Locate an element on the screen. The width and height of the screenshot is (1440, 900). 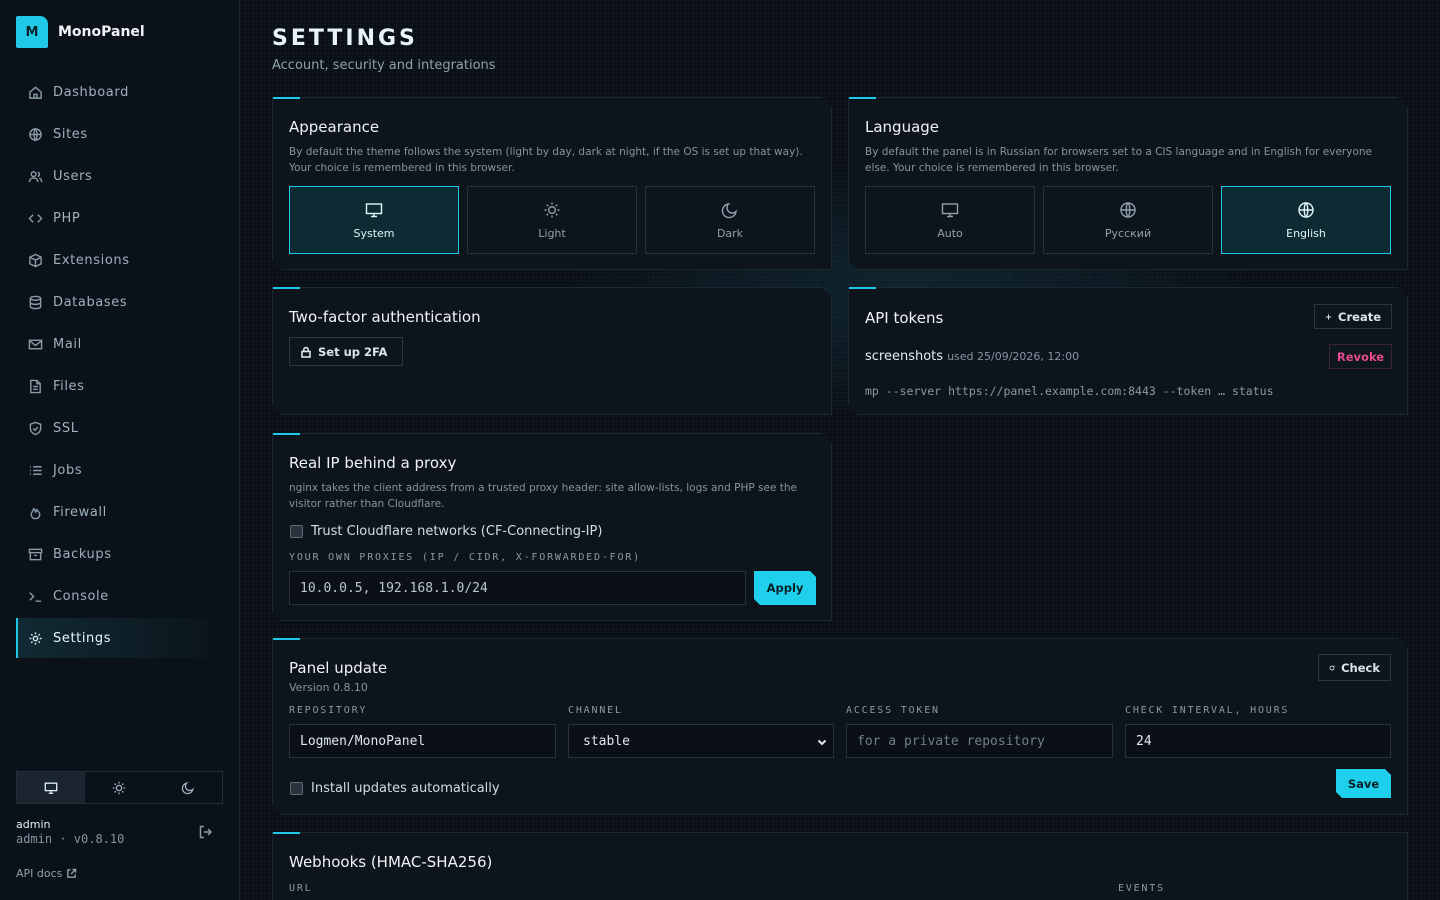
sidebar-item-ssl: SSL is located at coordinates (120, 428).